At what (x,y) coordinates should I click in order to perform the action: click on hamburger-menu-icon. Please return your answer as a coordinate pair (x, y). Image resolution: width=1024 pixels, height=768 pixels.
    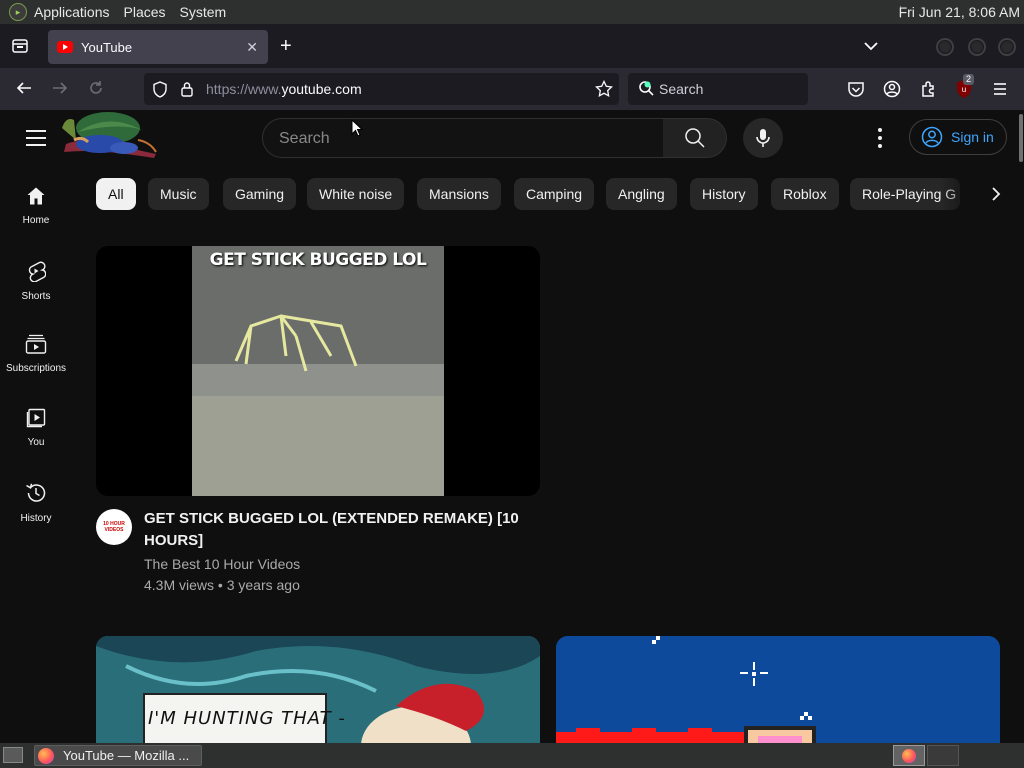
    Looking at the image, I should click on (1000, 89).